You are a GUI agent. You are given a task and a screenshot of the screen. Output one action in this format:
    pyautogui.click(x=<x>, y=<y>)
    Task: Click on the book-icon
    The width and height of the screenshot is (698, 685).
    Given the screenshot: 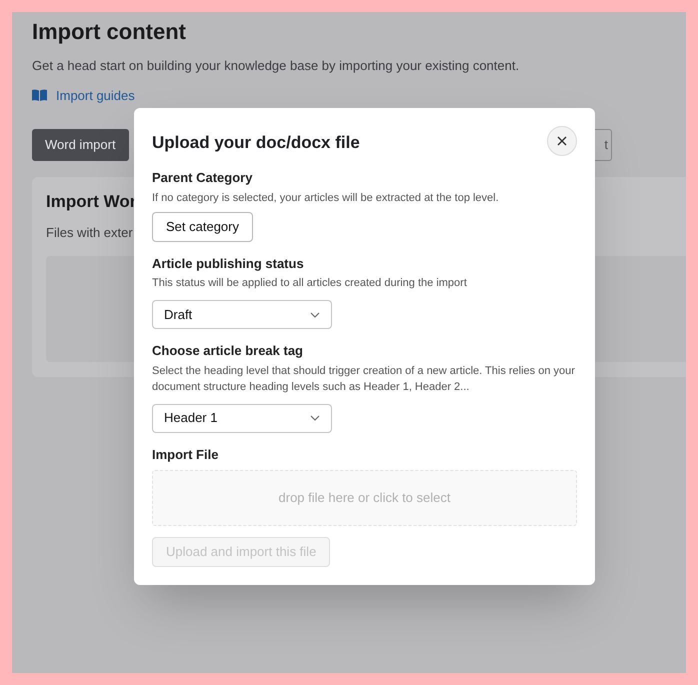 What is the action you would take?
    pyautogui.click(x=39, y=95)
    